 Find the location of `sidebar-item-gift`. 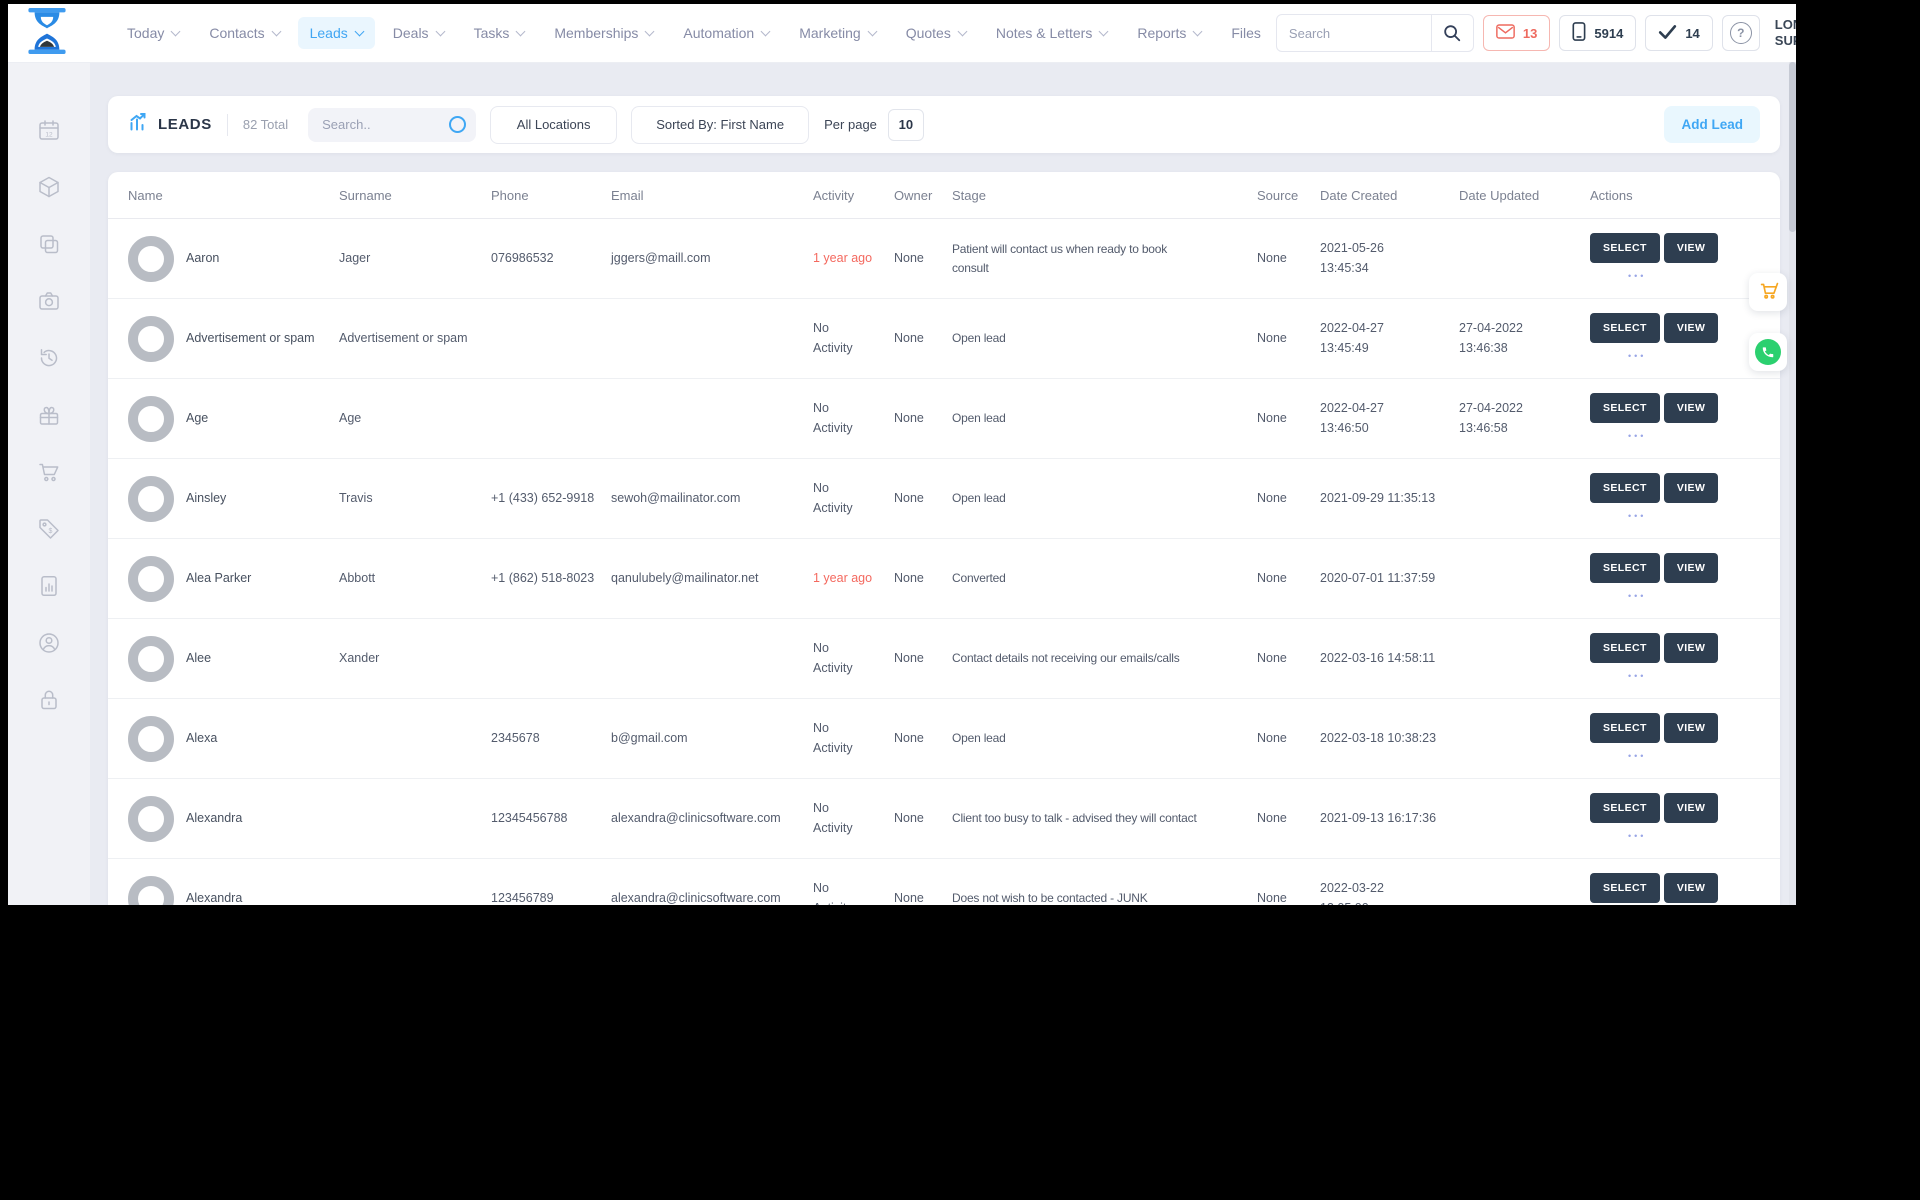

sidebar-item-gift is located at coordinates (49, 417).